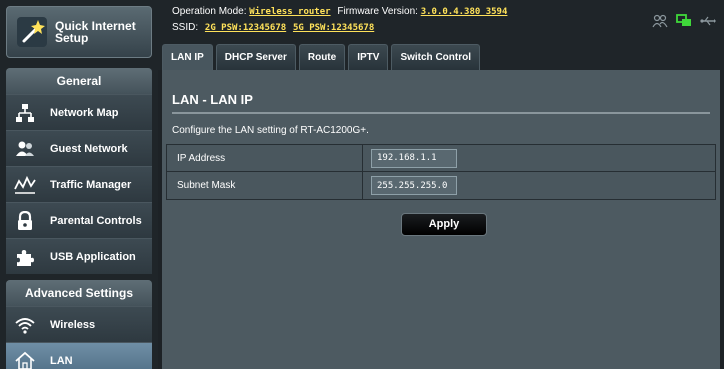 Image resolution: width=724 pixels, height=369 pixels. What do you see at coordinates (265, 185) in the screenshot?
I see `subnet-mask-label: Subnet Mask` at bounding box center [265, 185].